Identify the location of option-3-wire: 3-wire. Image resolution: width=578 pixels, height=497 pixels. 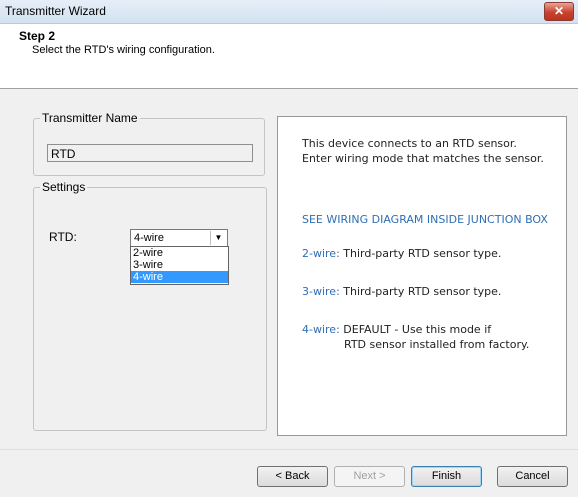
(179, 265).